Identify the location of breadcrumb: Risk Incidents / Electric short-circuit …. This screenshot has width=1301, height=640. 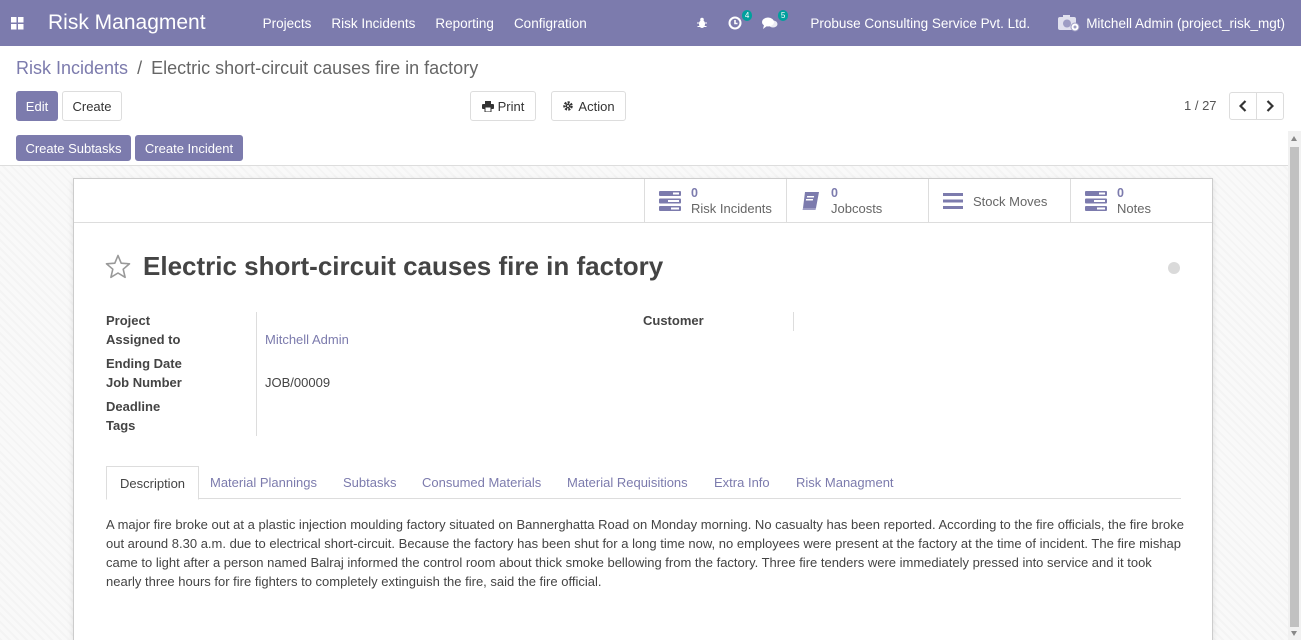
(247, 68).